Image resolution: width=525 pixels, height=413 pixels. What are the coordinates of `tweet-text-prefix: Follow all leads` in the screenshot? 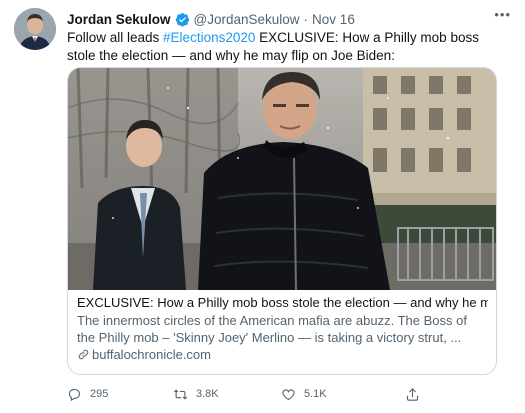 It's located at (115, 37).